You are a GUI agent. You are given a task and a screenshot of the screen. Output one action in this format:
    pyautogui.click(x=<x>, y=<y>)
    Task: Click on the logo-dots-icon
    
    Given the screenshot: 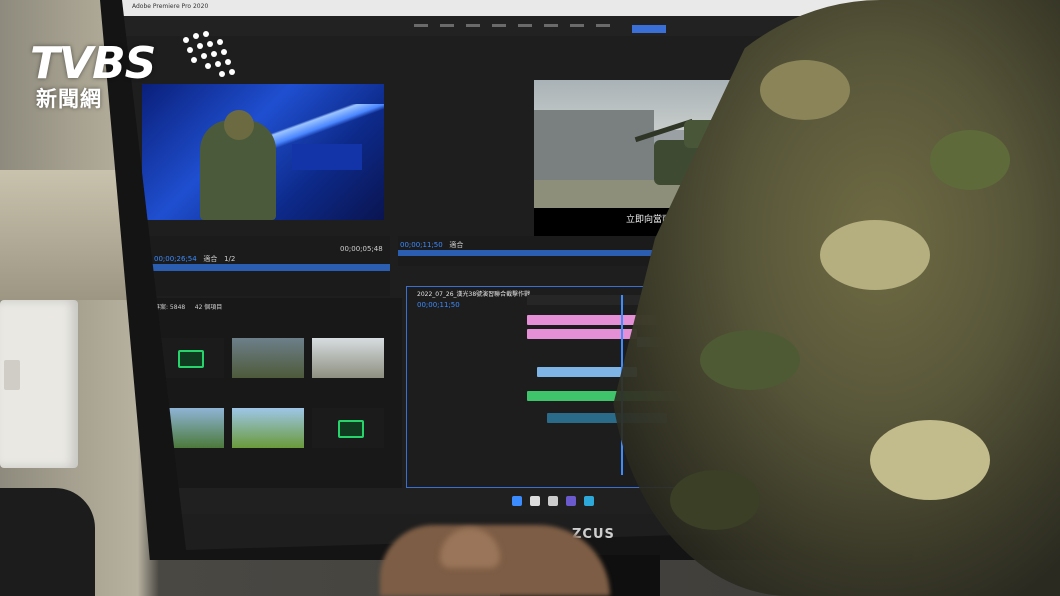 What is the action you would take?
    pyautogui.click(x=209, y=54)
    